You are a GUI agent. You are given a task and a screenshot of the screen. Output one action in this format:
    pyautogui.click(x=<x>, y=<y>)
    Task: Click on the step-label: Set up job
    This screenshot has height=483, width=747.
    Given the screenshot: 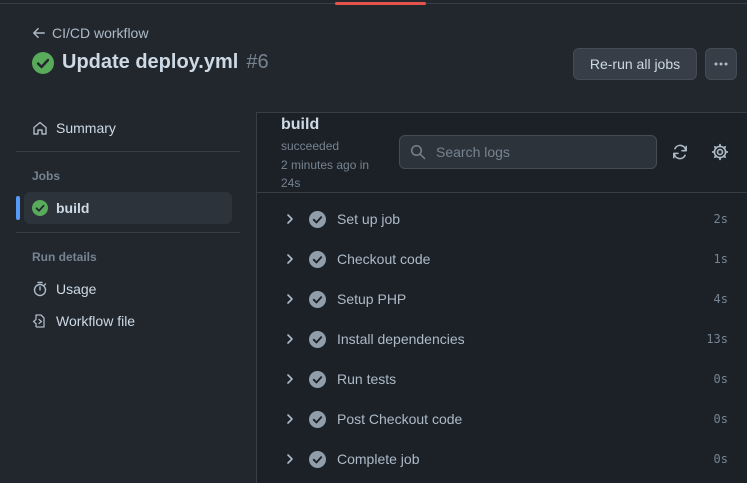 What is the action you would take?
    pyautogui.click(x=369, y=219)
    